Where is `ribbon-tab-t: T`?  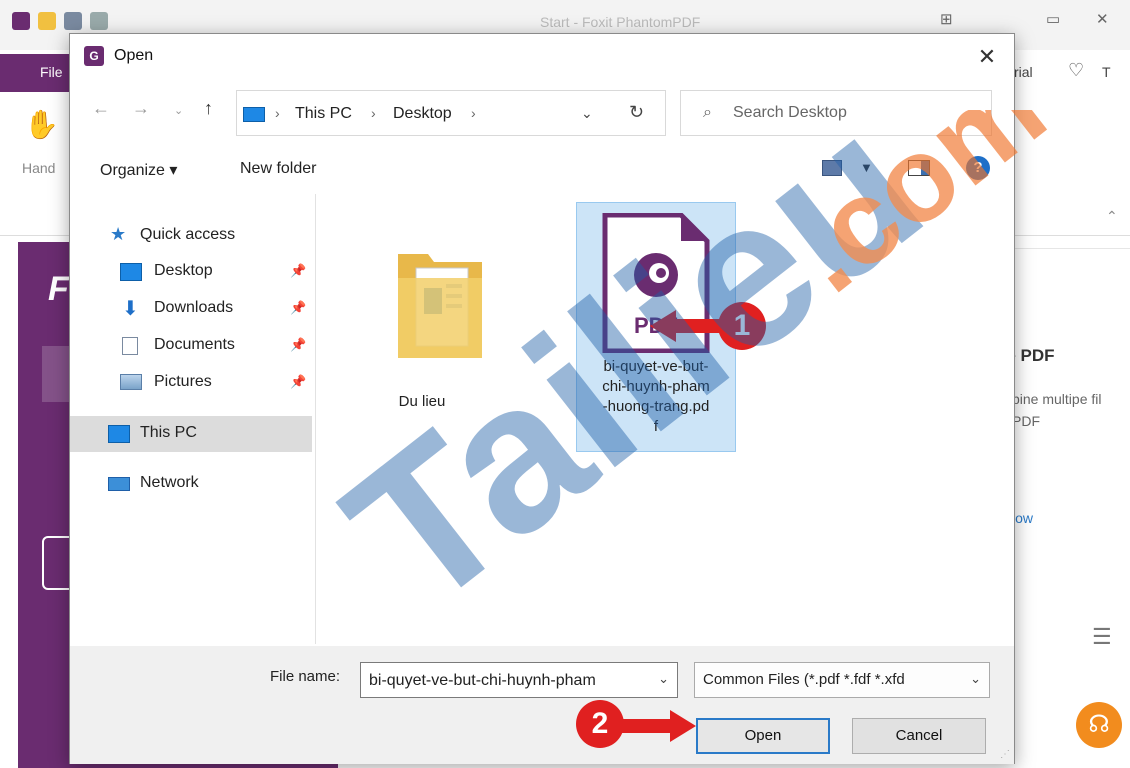 ribbon-tab-t: T is located at coordinates (1106, 72).